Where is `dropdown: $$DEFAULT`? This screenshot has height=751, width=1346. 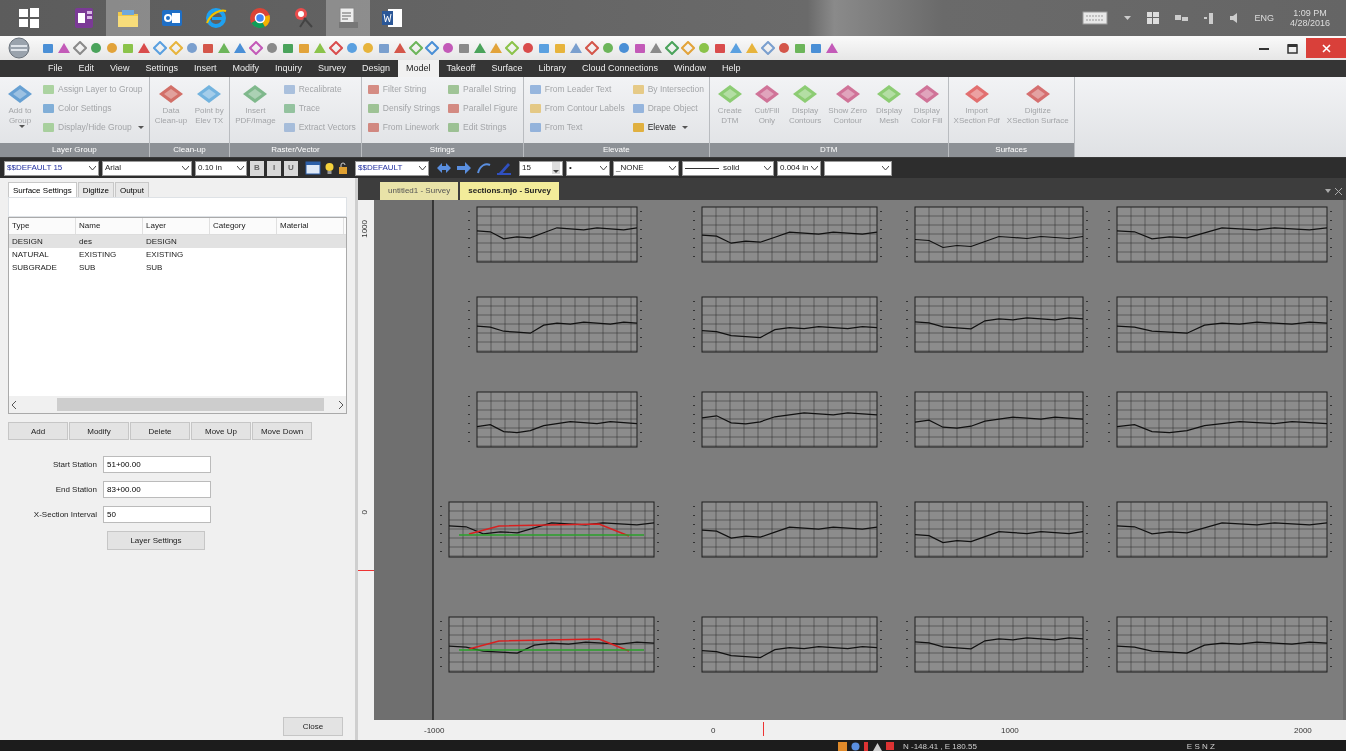 dropdown: $$DEFAULT is located at coordinates (392, 168).